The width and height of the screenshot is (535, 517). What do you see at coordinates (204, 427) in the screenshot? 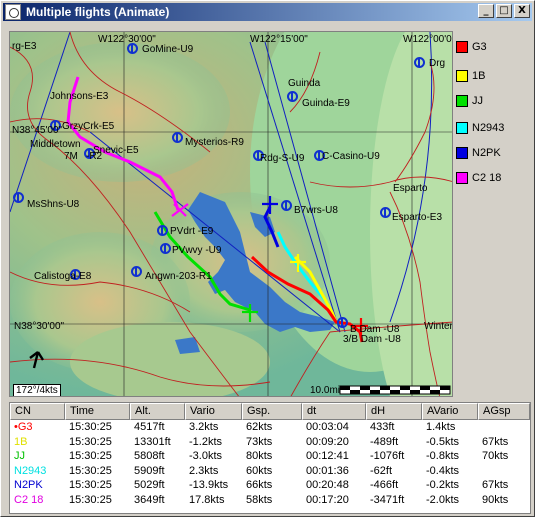
I see `table-cell: 3.2kts` at bounding box center [204, 427].